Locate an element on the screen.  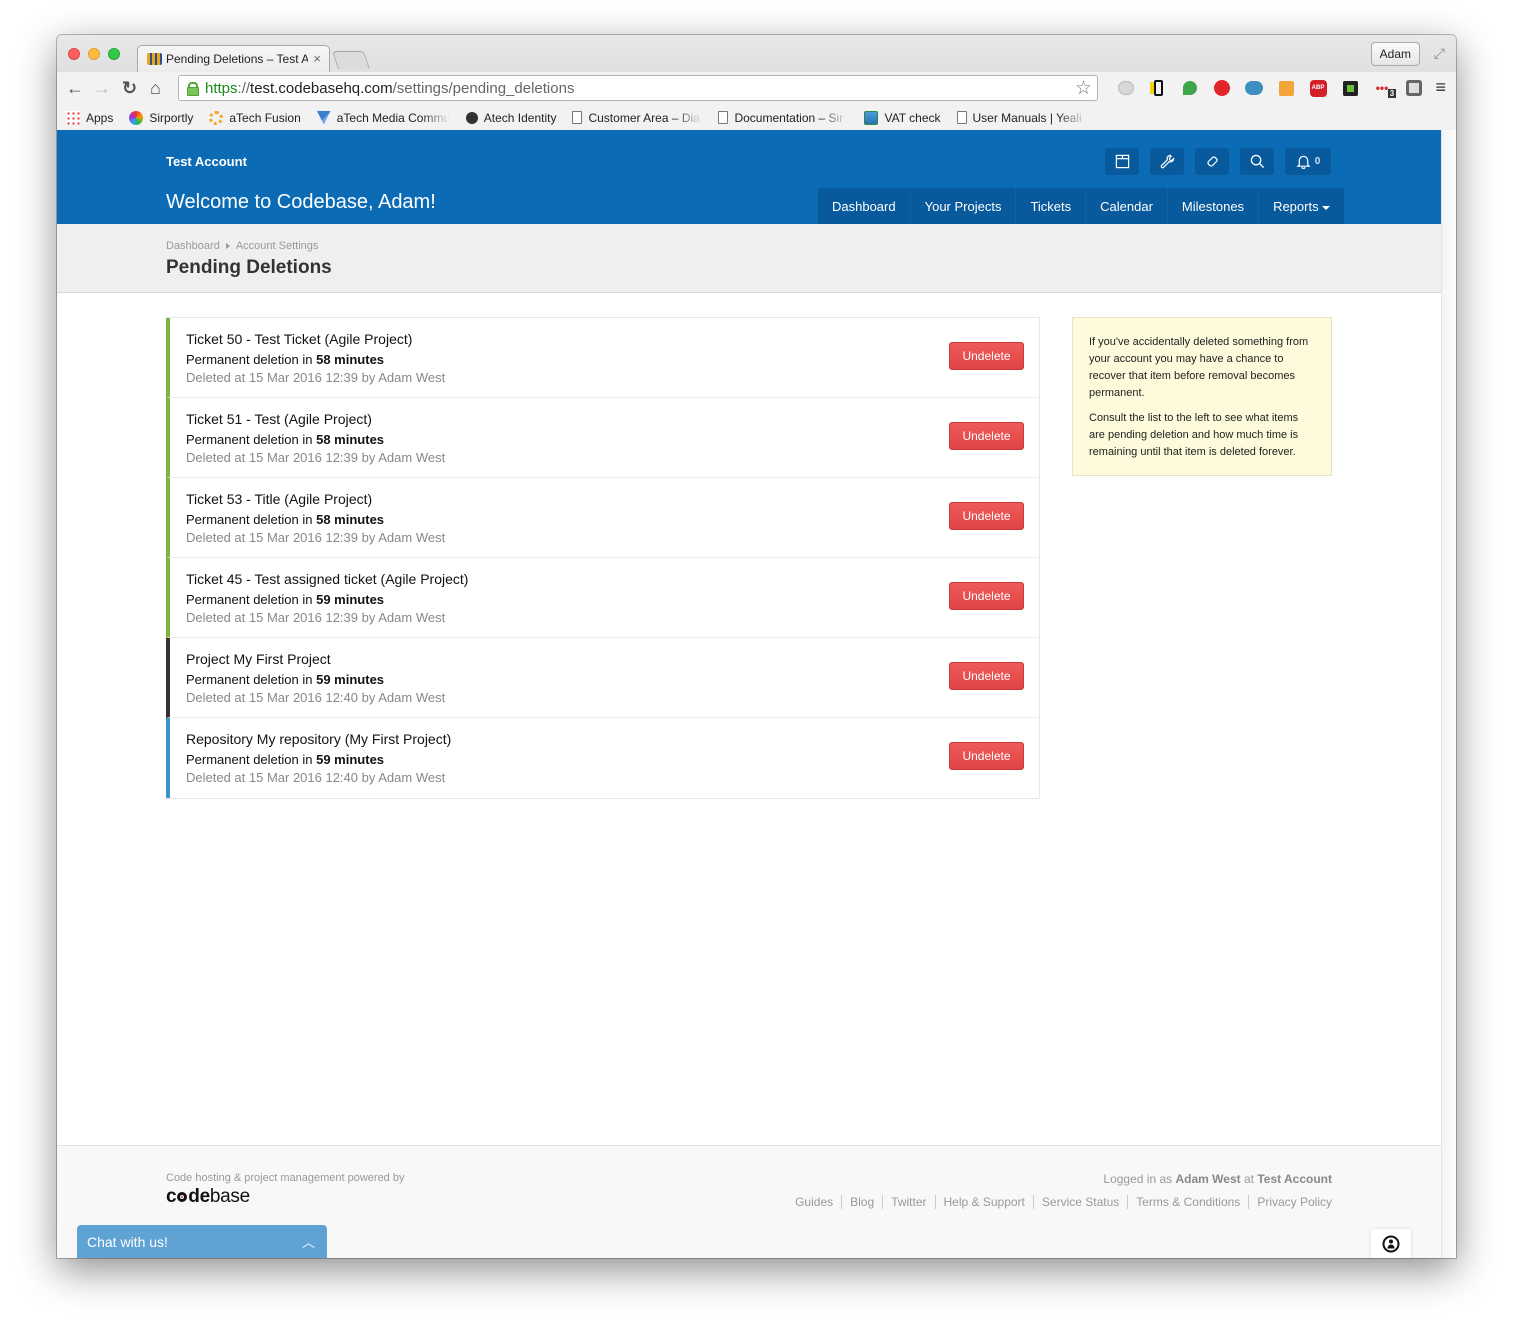
new-tab-button is located at coordinates (351, 60).